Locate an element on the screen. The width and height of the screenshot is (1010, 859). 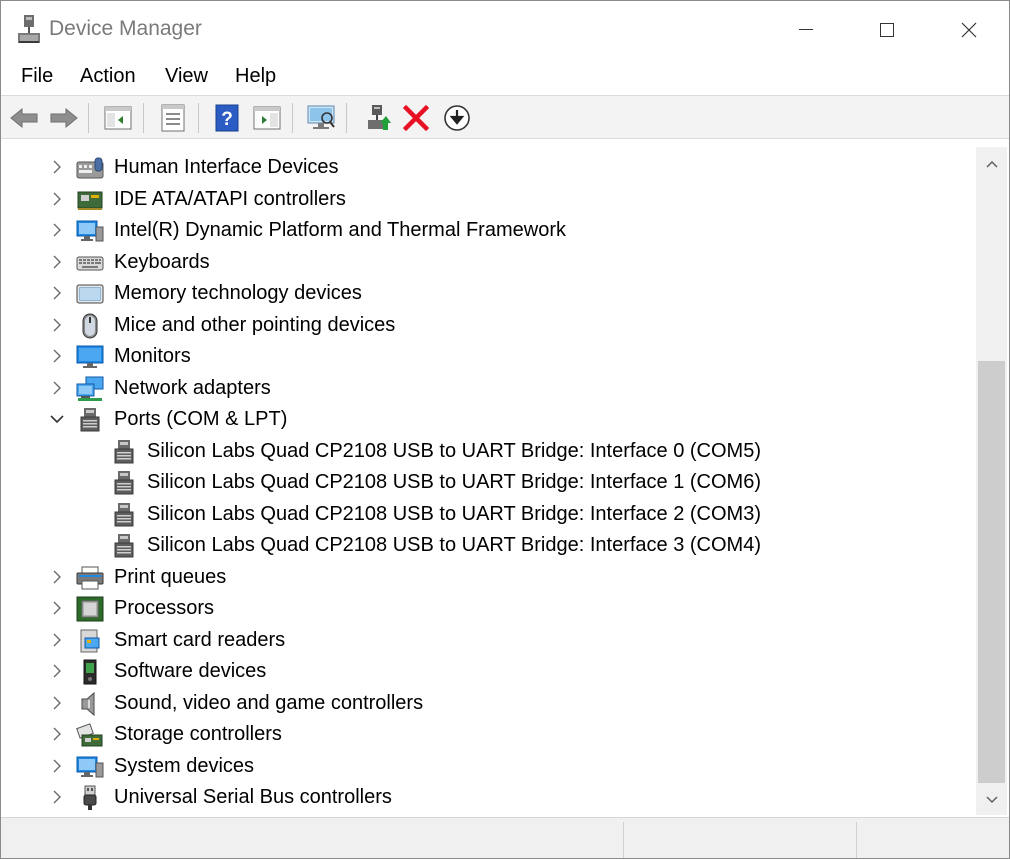
tree-category-universal-serial-bus-controllers: Universal Serial Bus controllers is located at coordinates (489, 797).